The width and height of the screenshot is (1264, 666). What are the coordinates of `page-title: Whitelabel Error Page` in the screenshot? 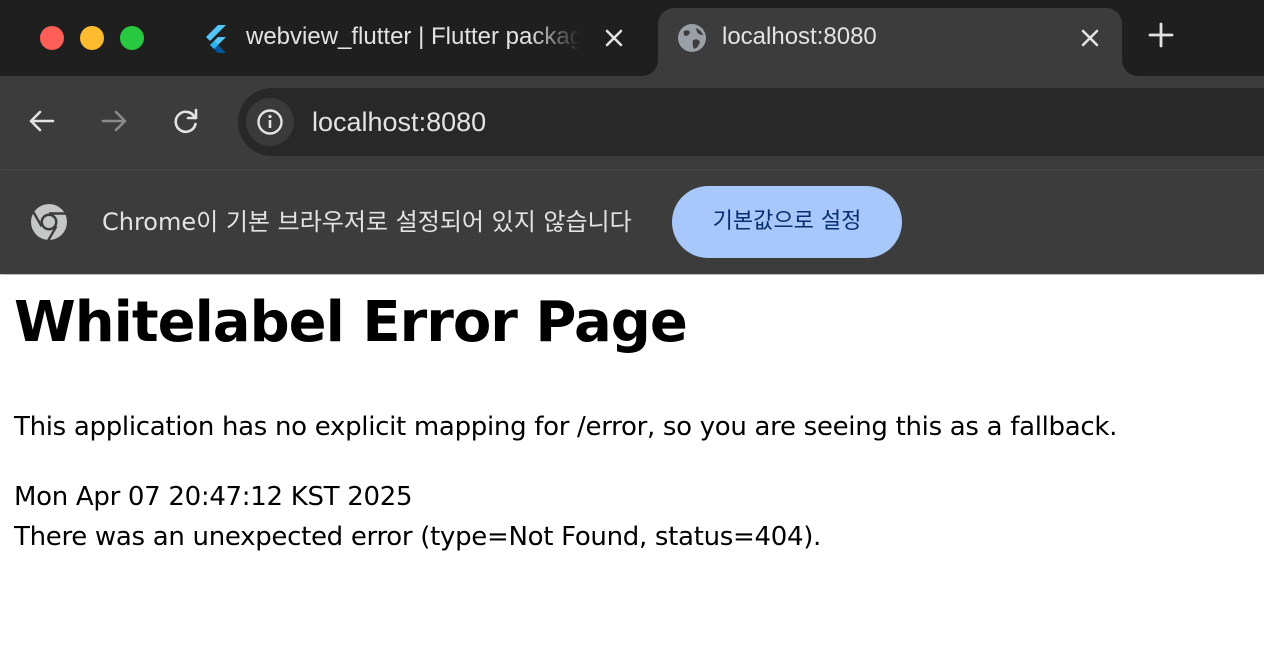 It's located at (351, 322).